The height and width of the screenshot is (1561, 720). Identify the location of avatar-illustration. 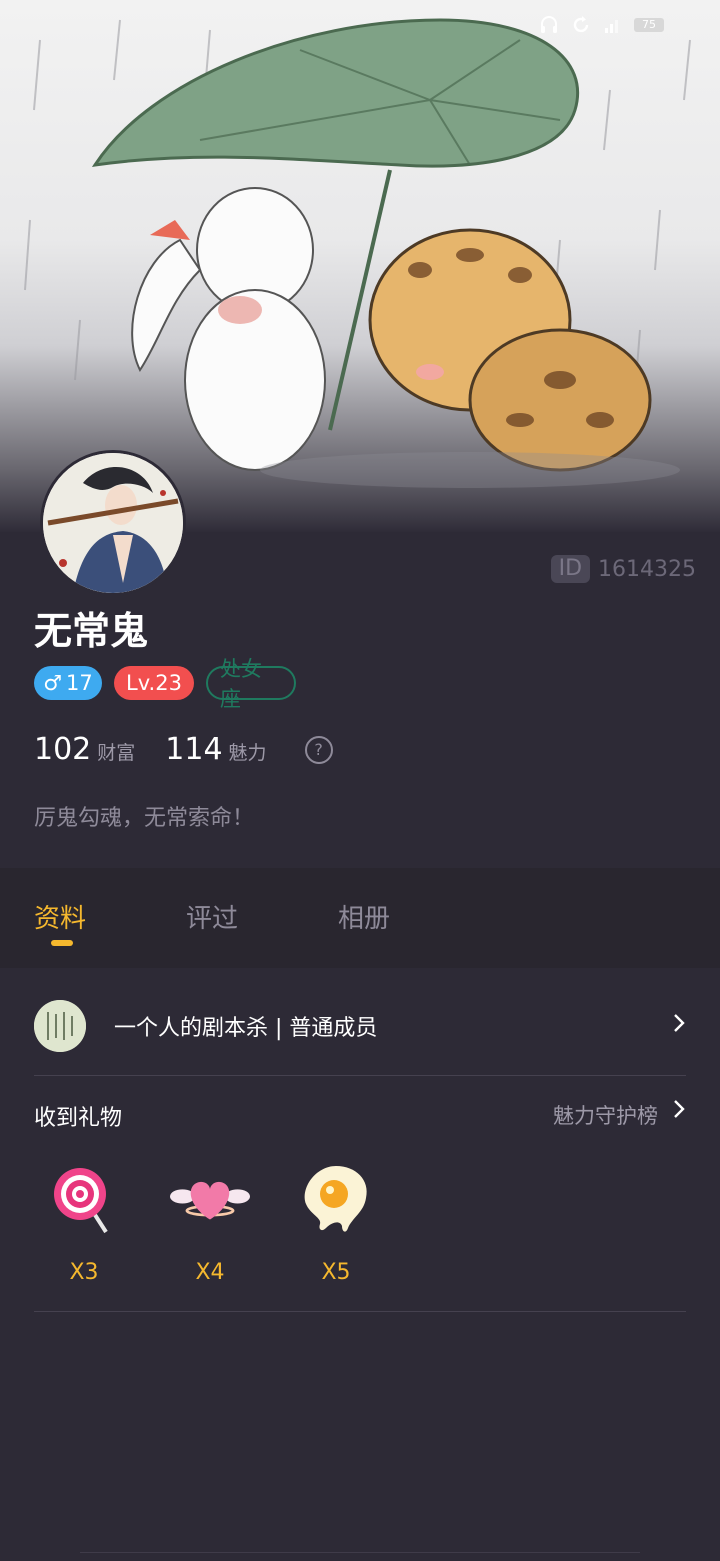
(113, 523).